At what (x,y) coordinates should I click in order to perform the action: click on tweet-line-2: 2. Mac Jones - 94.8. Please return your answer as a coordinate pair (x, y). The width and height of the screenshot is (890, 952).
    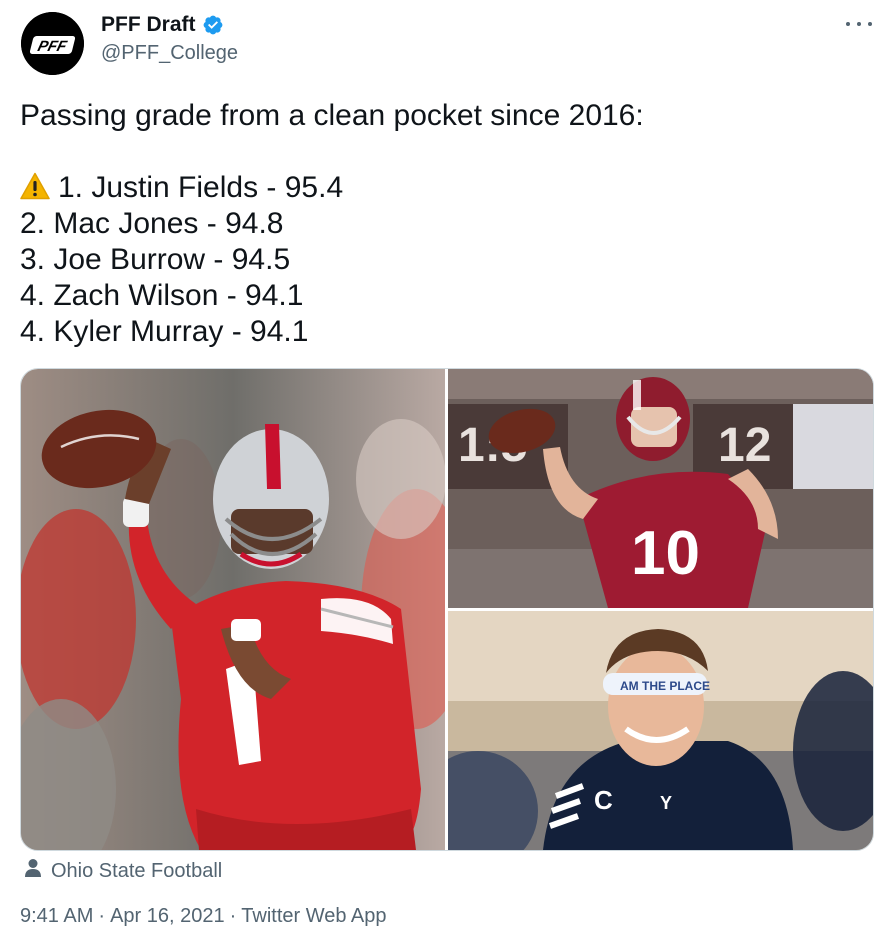
    Looking at the image, I should click on (152, 223).